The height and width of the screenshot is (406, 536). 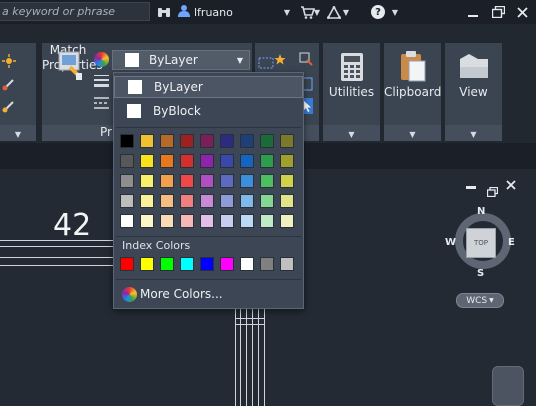 I want to click on calculator-icon, so click(x=352, y=69).